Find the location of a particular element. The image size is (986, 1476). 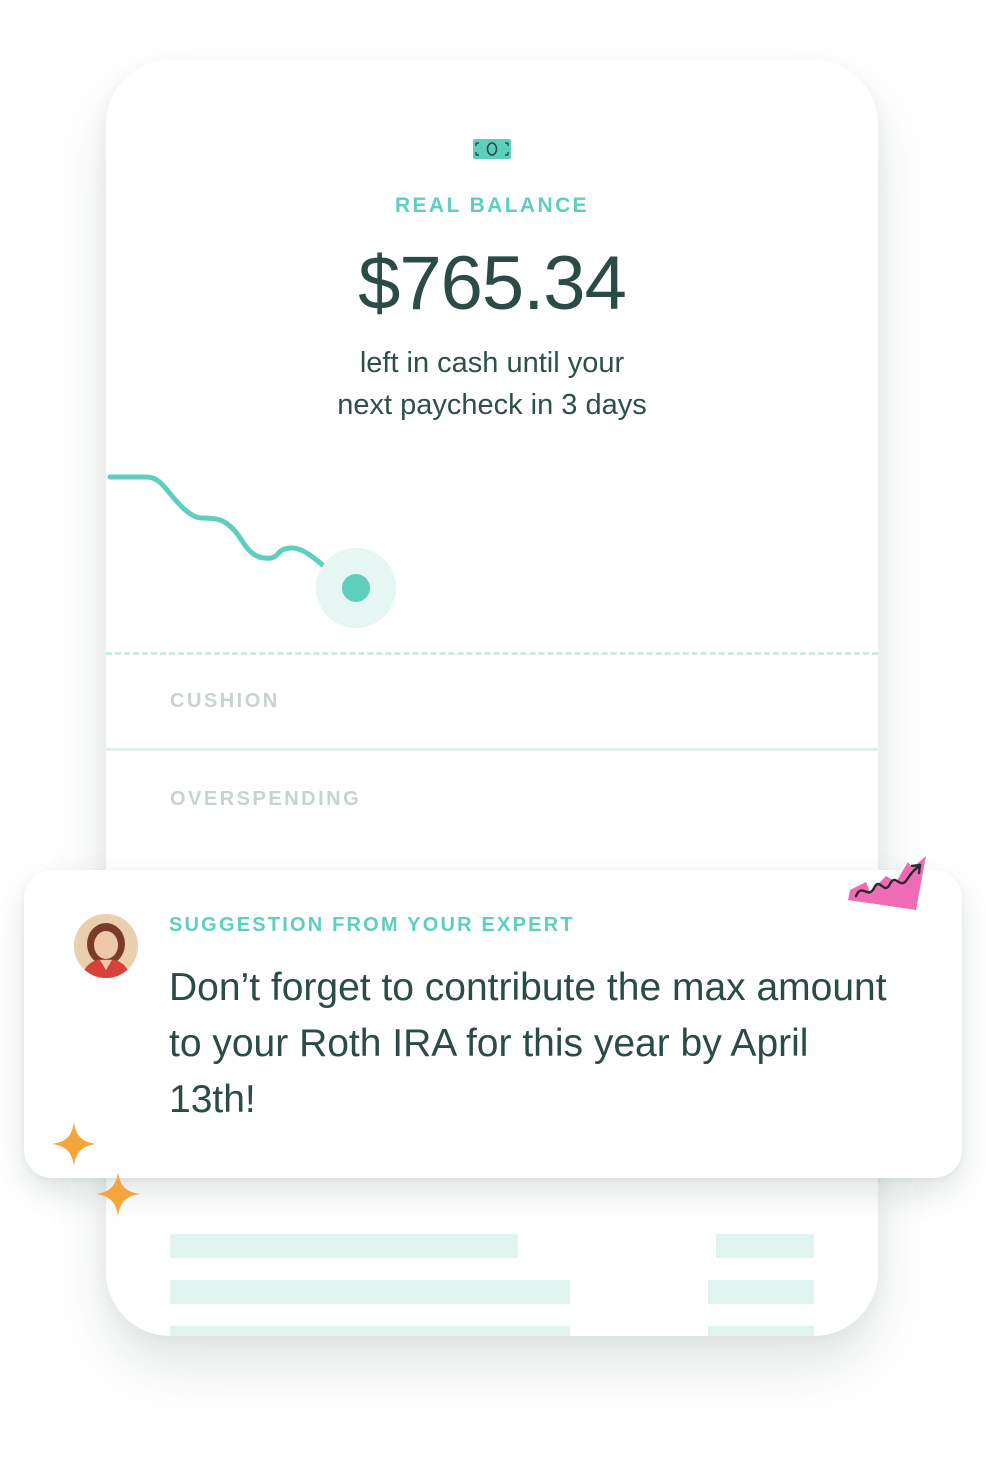

money-bill-icon is located at coordinates (492, 149).